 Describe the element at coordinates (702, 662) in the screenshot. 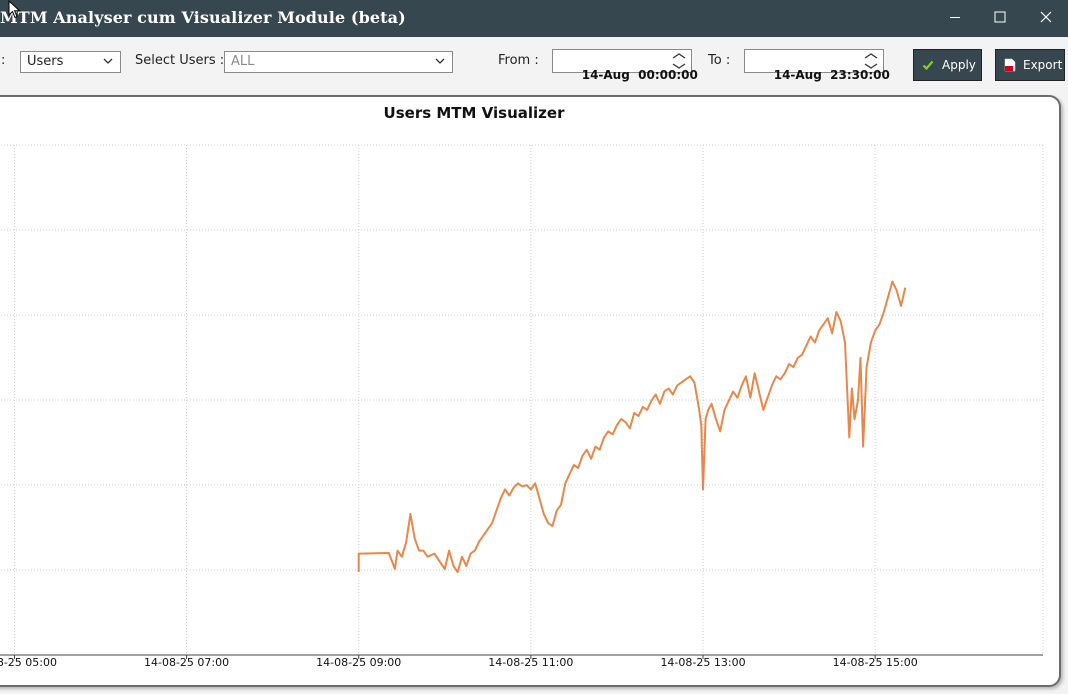

I see `x-tick-label: 14-08-25 13:00` at that location.